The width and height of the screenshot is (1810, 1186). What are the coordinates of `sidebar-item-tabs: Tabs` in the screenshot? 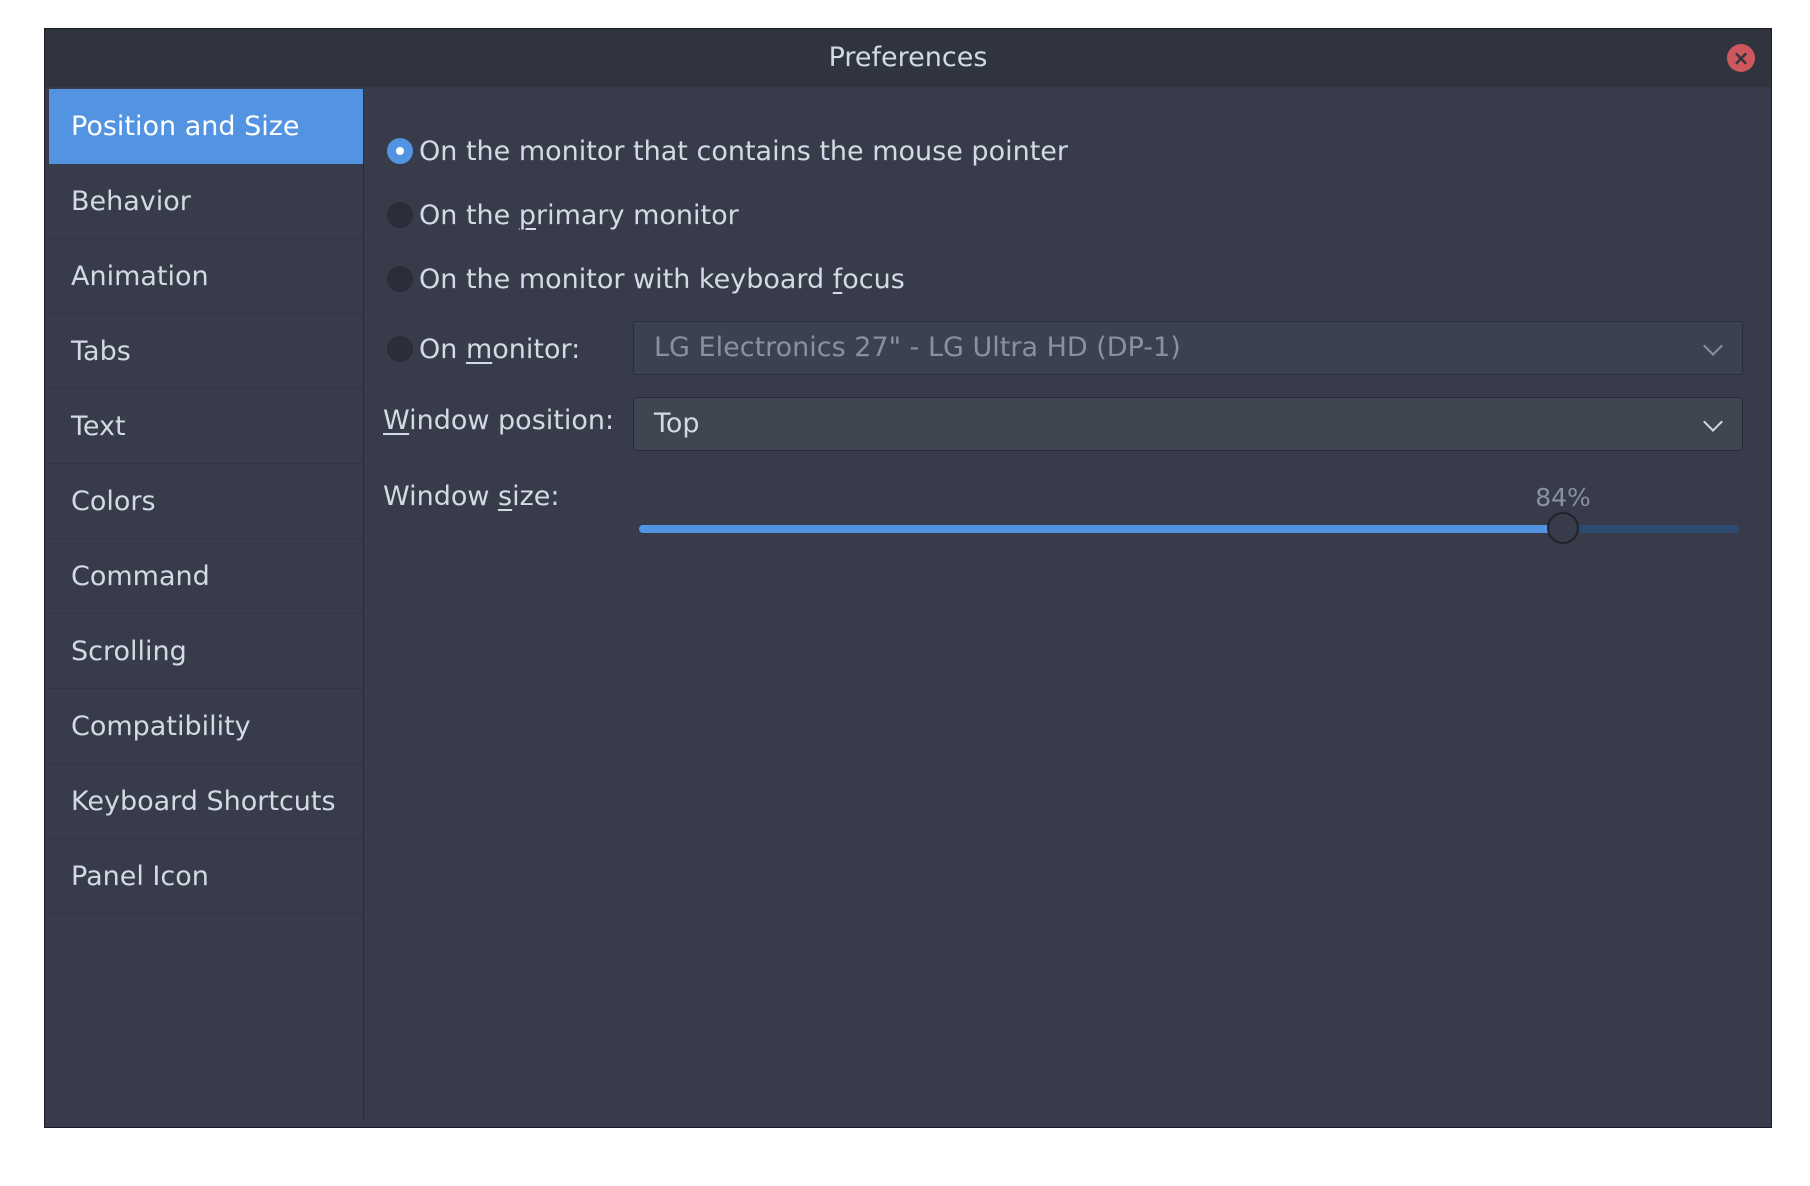 It's located at (206, 351).